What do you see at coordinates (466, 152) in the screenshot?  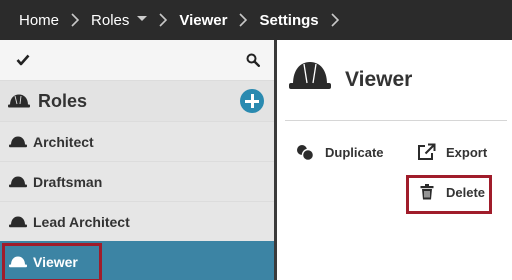 I see `export-button: Export` at bounding box center [466, 152].